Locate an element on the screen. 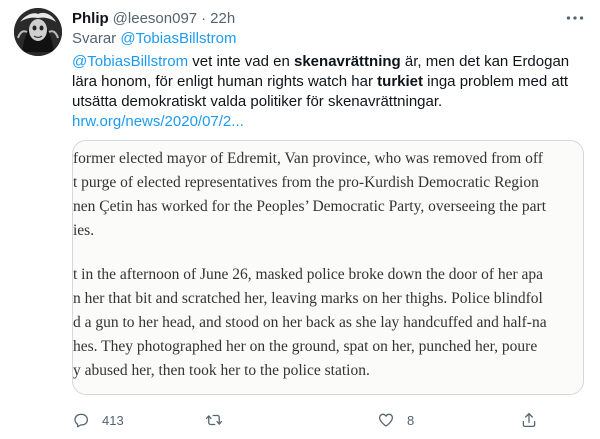 The image size is (600, 439). article-line: ies. is located at coordinates (84, 230).